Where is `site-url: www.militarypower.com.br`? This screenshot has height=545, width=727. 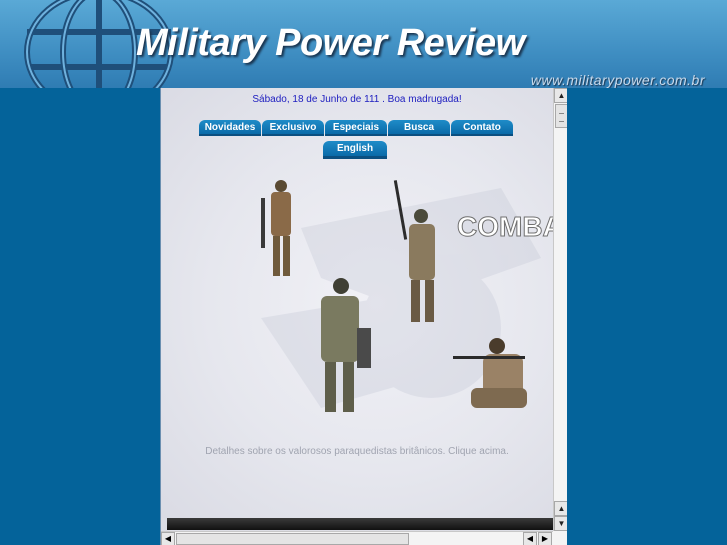 site-url: www.militarypower.com.br is located at coordinates (617, 80).